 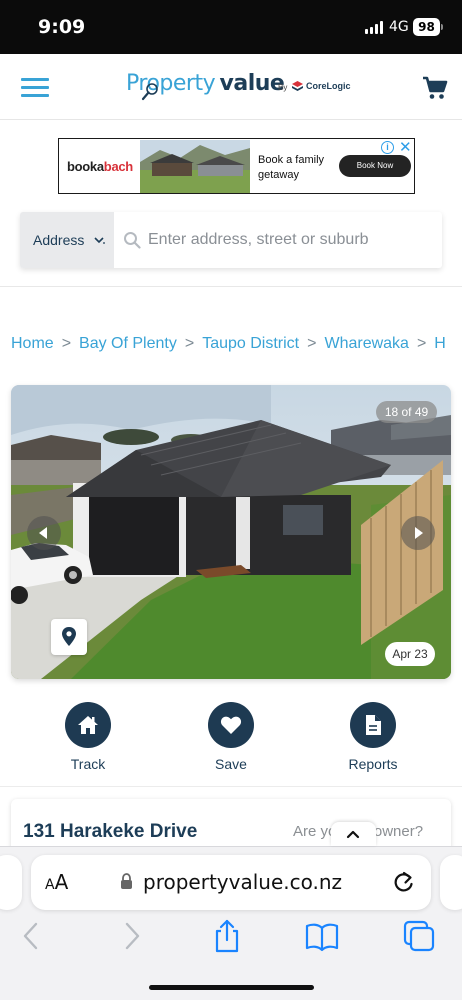 What do you see at coordinates (442, 27) in the screenshot?
I see `battery-icon` at bounding box center [442, 27].